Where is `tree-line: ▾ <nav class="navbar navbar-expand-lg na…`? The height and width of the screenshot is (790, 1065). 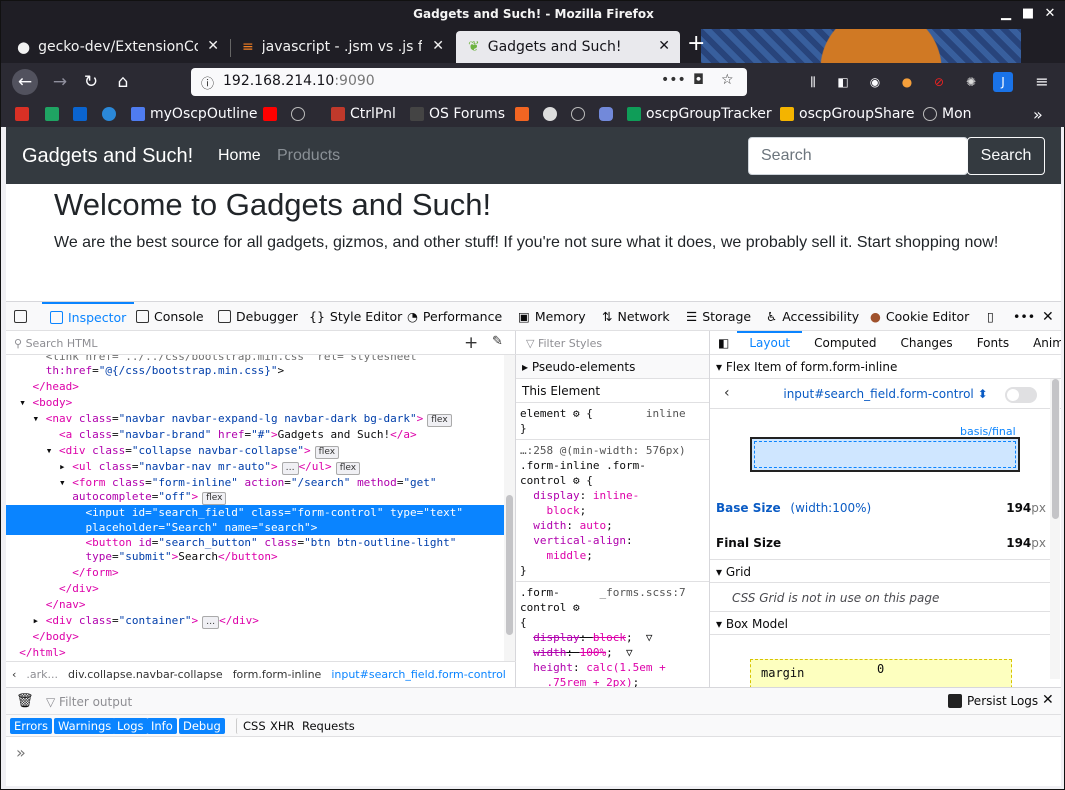 tree-line: ▾ <nav class="navbar navbar-expand-lg na… is located at coordinates (255, 419).